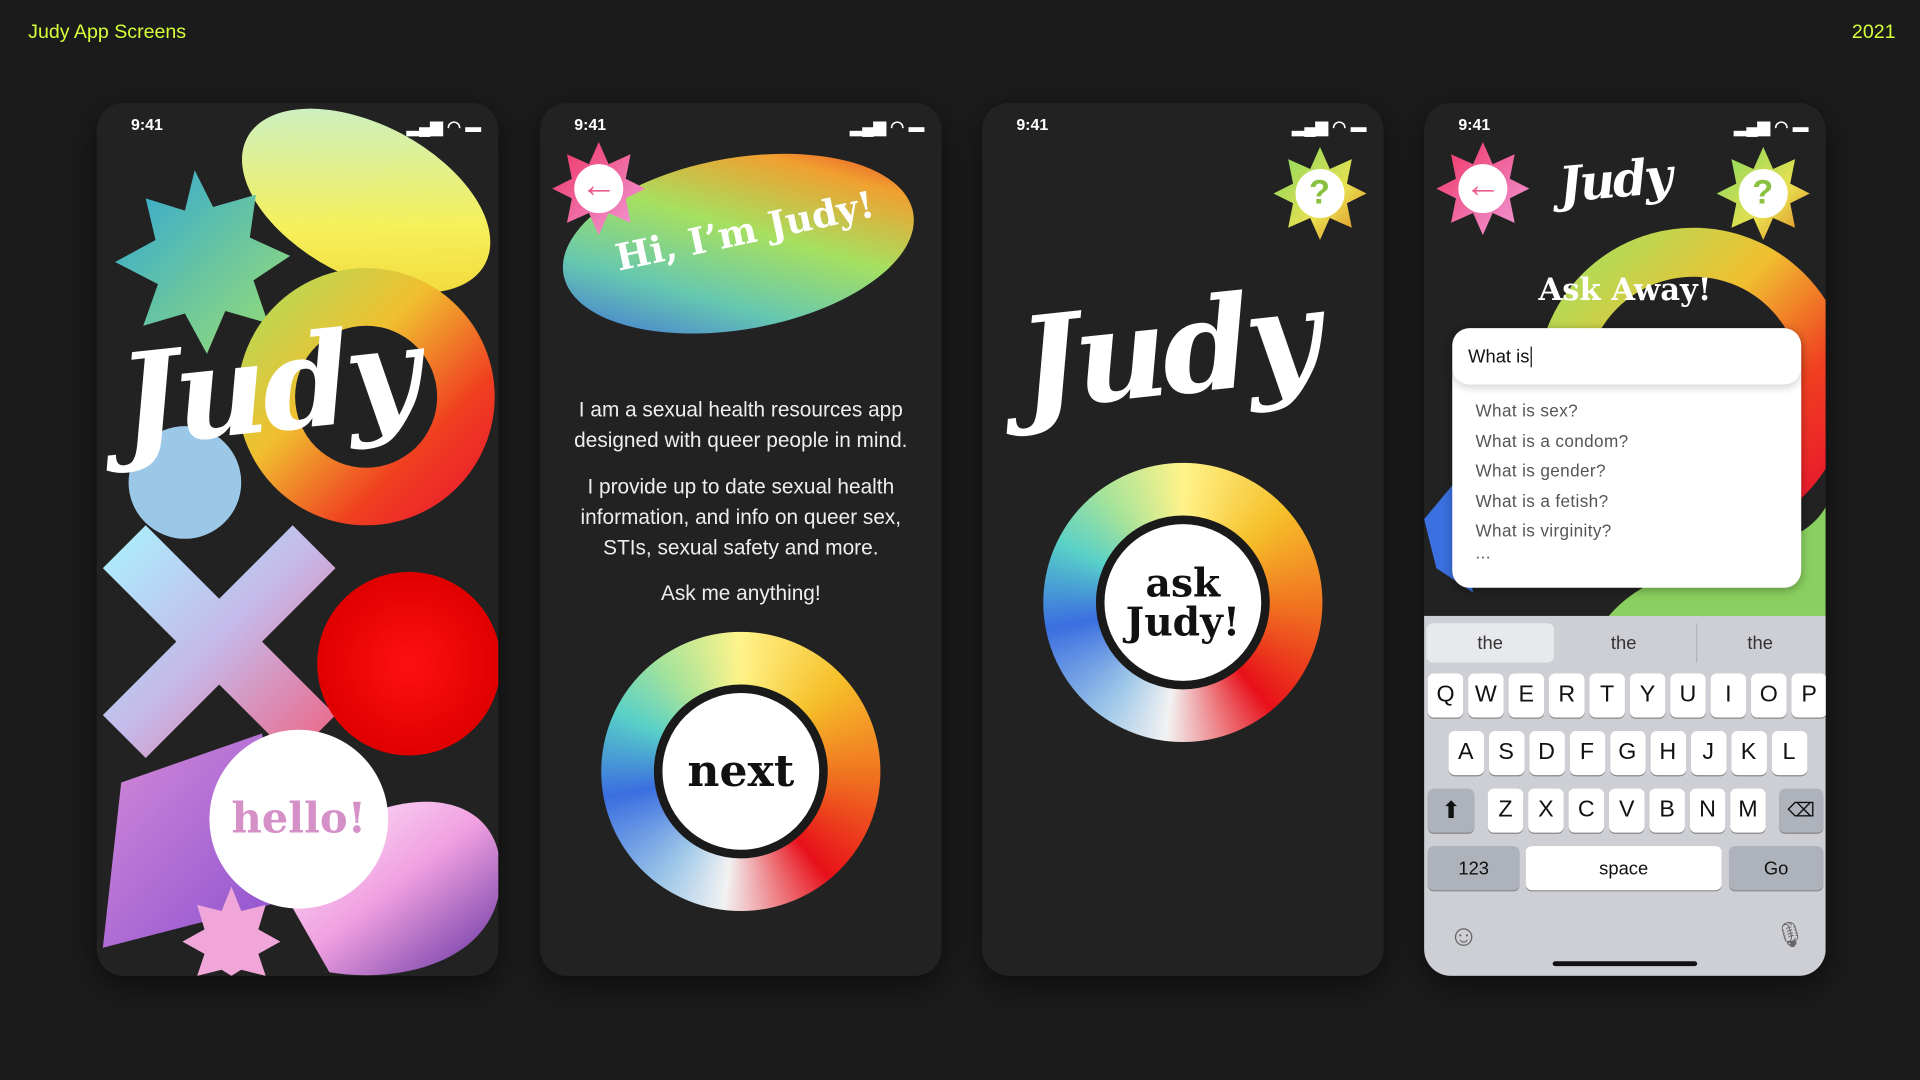 The image size is (1920, 1080). I want to click on ask-judy-button: ask Judy!, so click(1183, 602).